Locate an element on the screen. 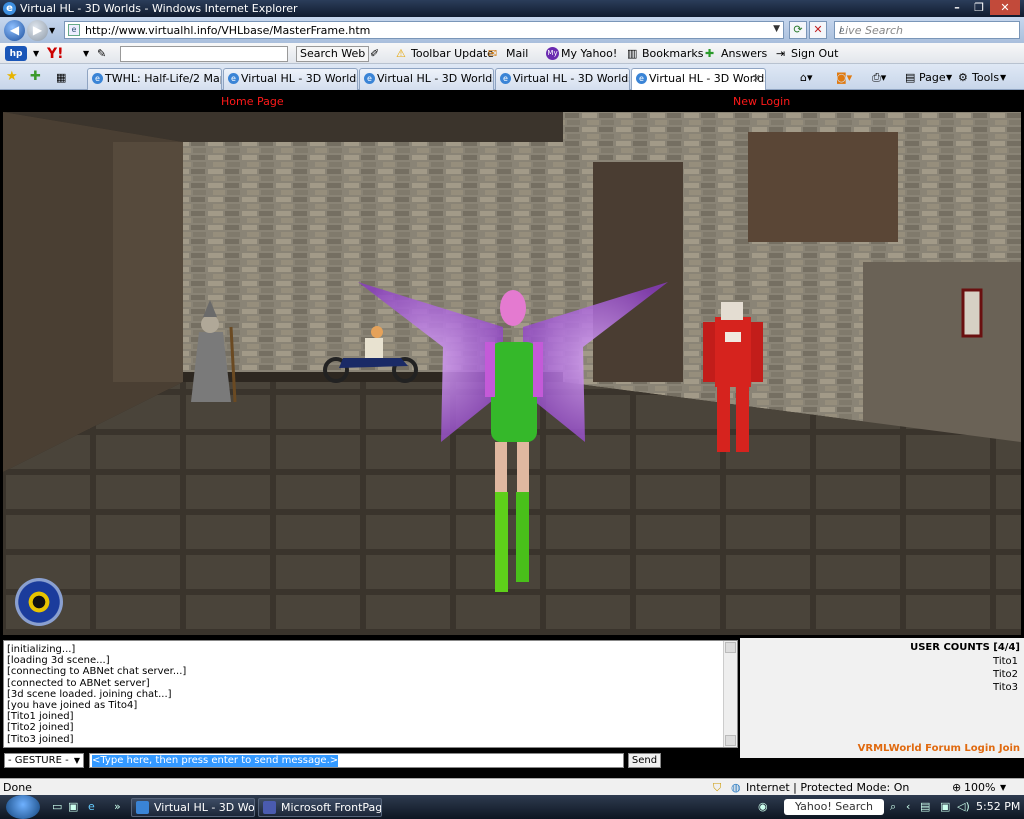 This screenshot has width=1024, height=819. switch-windows-icon: ▣ is located at coordinates (73, 806).